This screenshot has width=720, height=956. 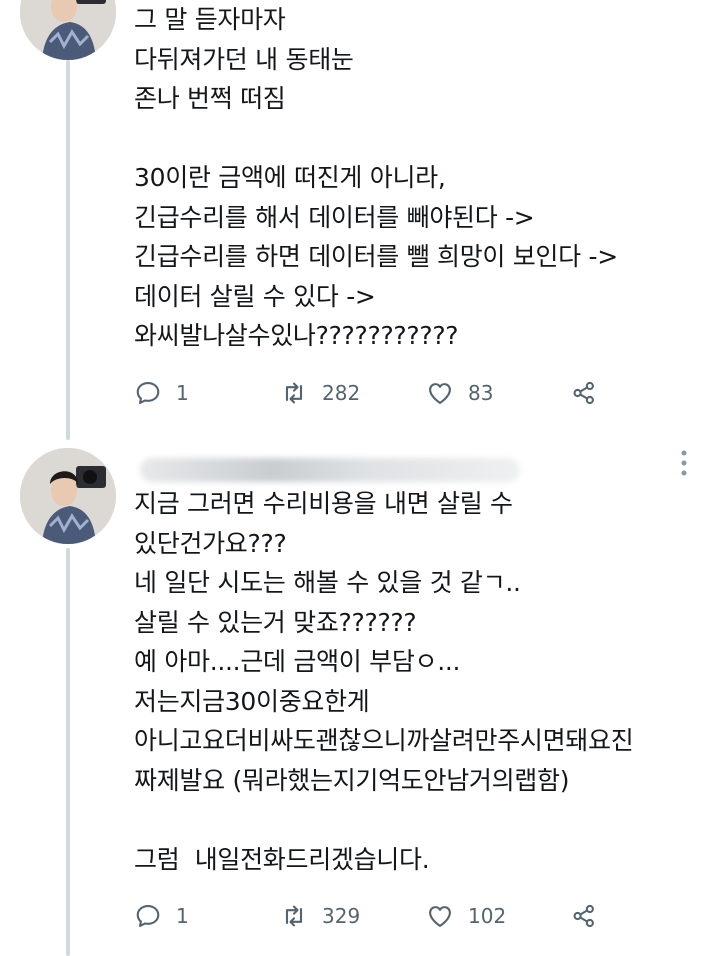 I want to click on blurred-username, so click(x=330, y=470).